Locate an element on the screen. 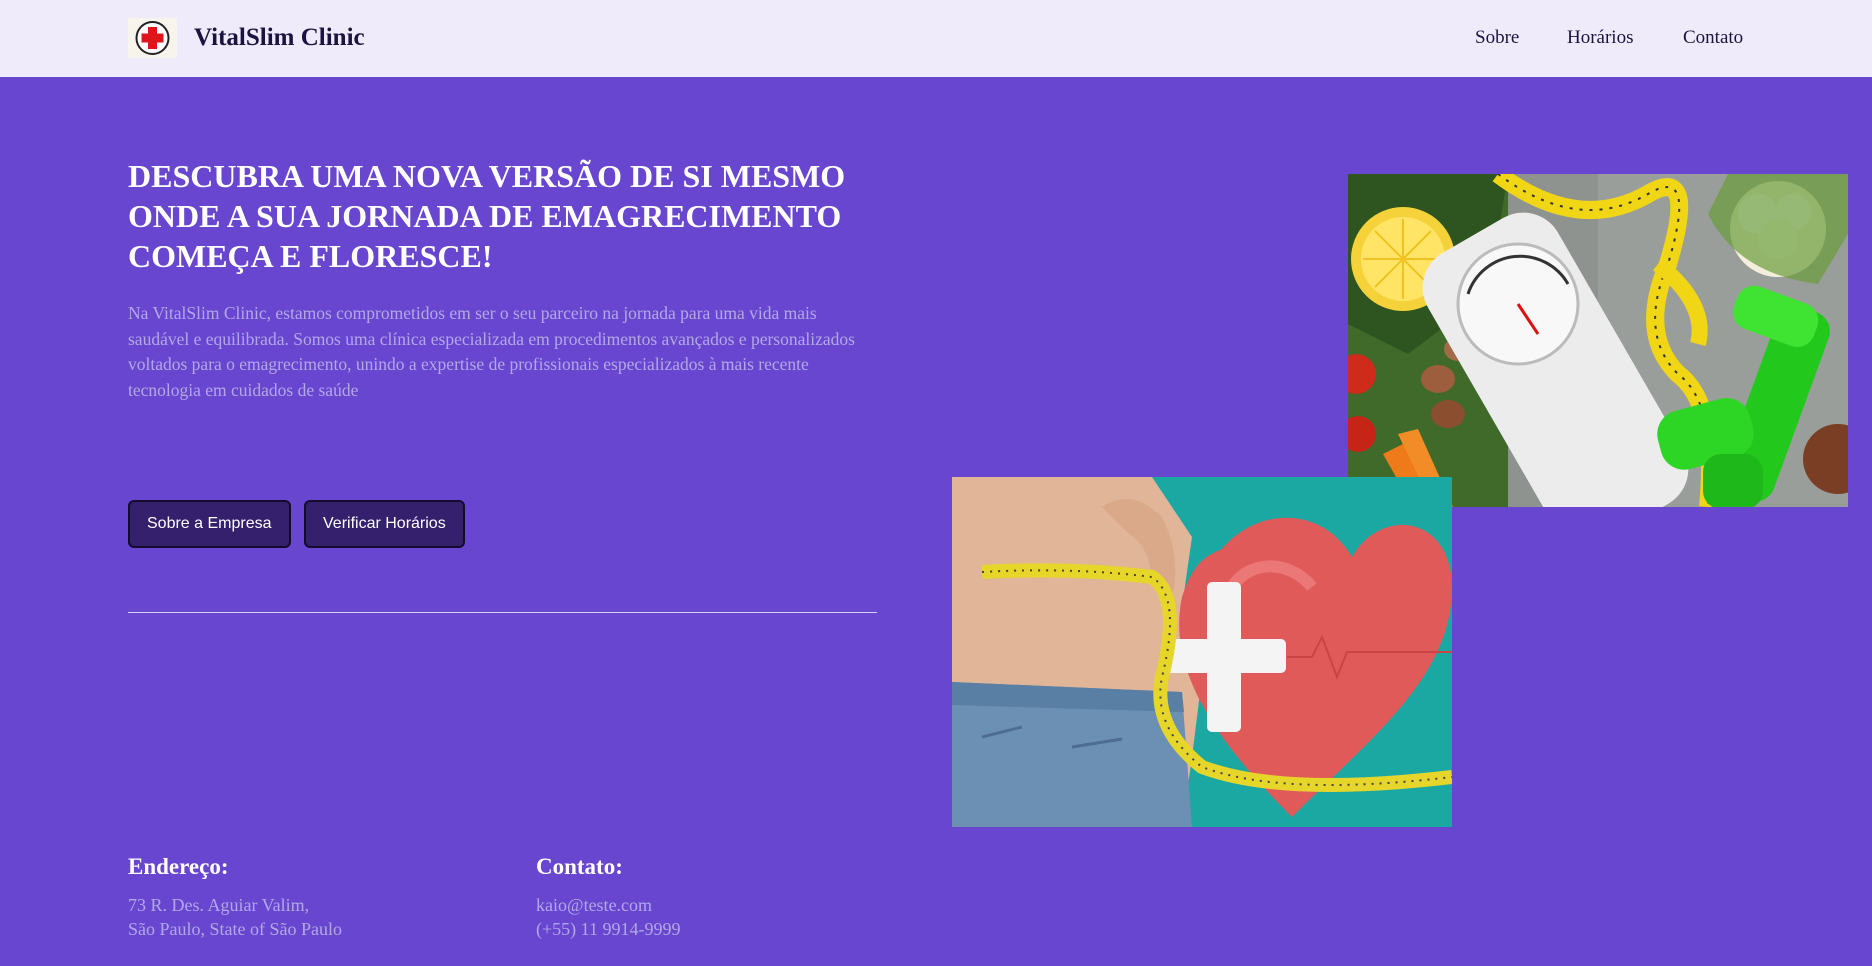 This screenshot has height=966, width=1872. contact-phone: (+55) 11 9914-9999 is located at coordinates (608, 929).